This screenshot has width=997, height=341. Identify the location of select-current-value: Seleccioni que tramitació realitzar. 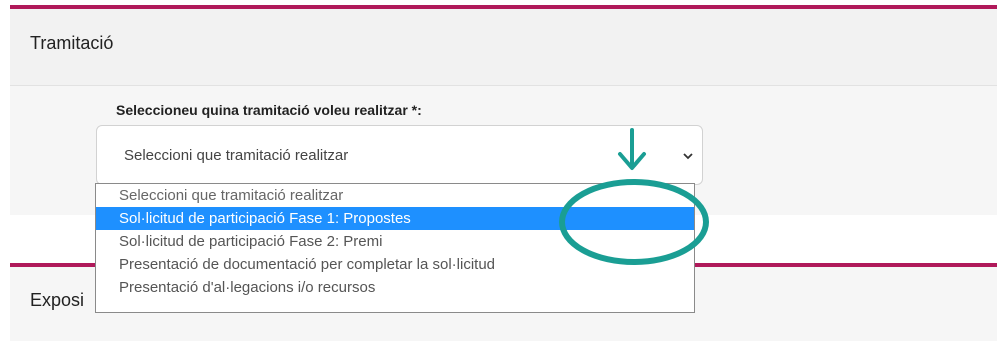
(236, 155).